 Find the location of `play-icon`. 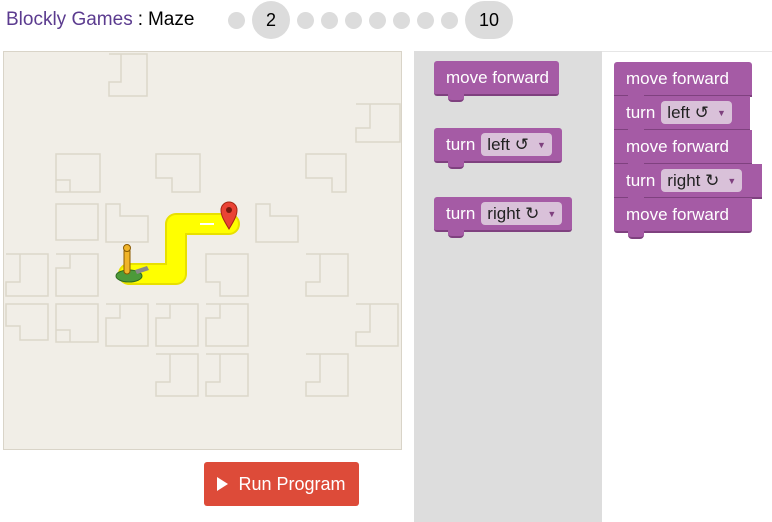

play-icon is located at coordinates (223, 484).